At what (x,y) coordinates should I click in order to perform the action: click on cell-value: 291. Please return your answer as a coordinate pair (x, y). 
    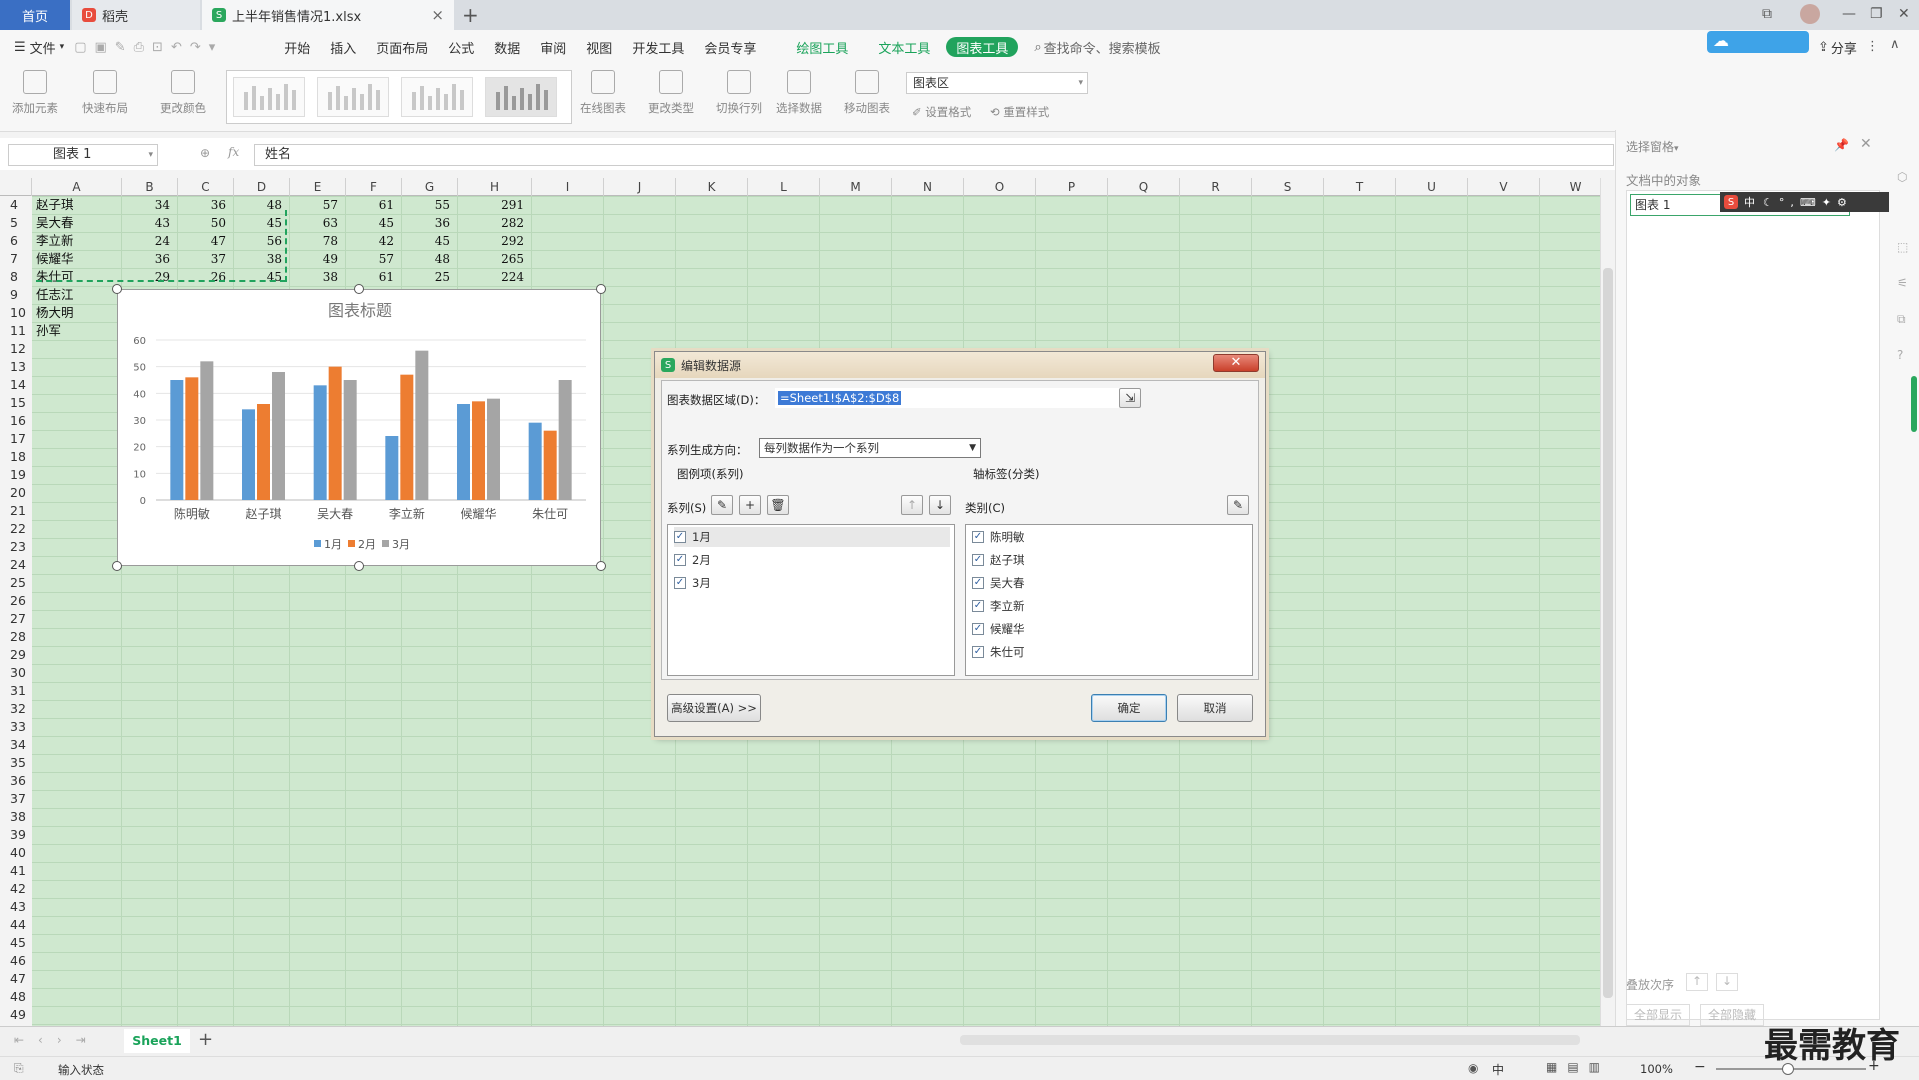
    Looking at the image, I should click on (491, 205).